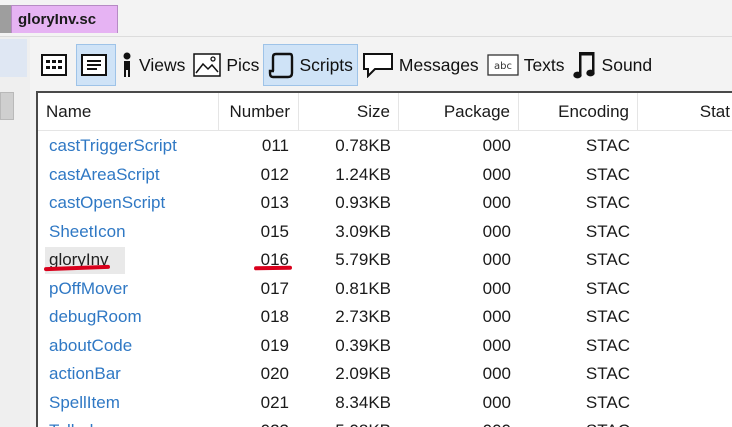  I want to click on row-number: 023, so click(254, 422).